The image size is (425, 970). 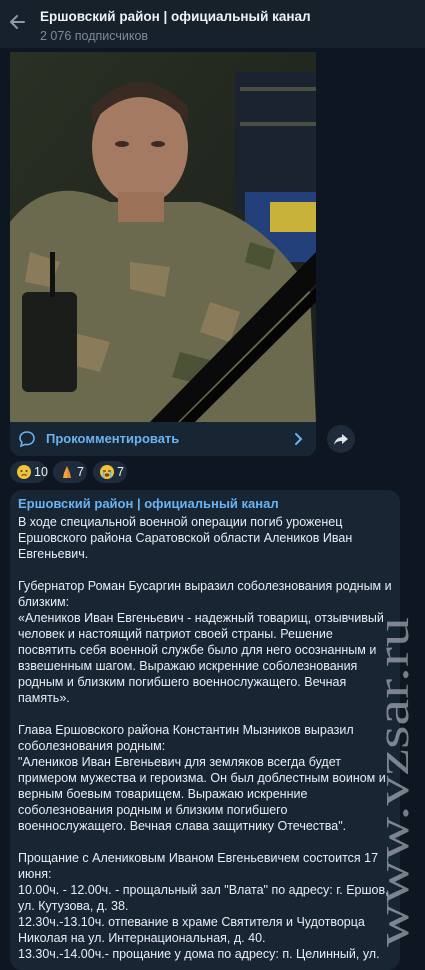 What do you see at coordinates (24, 472) in the screenshot?
I see `crying-face-icon` at bounding box center [24, 472].